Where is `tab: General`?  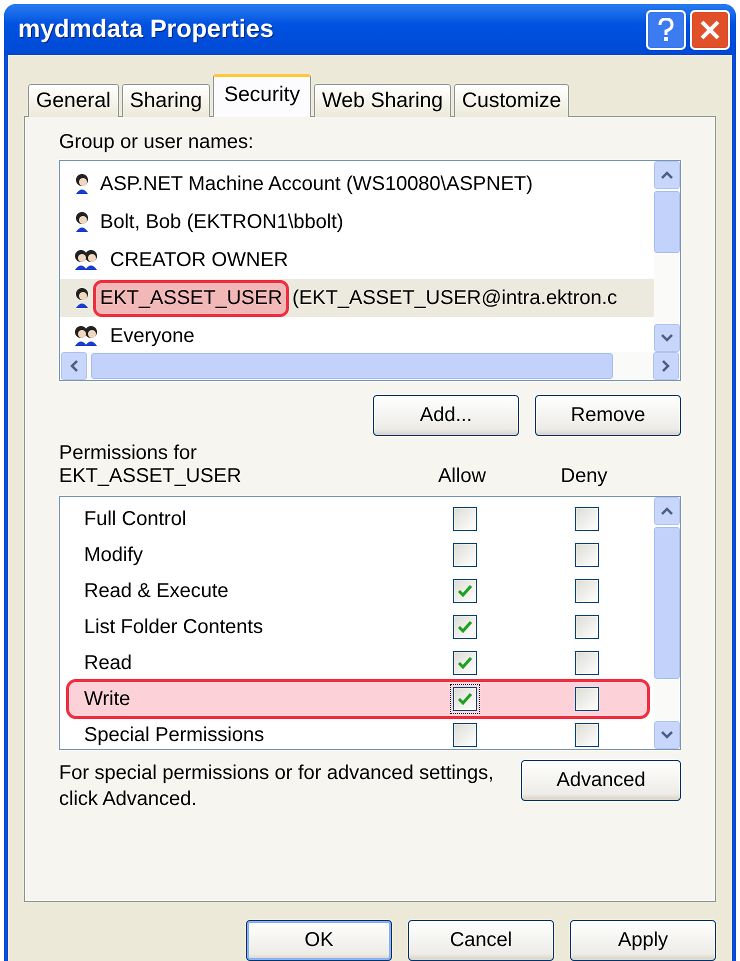
tab: General is located at coordinates (73, 100).